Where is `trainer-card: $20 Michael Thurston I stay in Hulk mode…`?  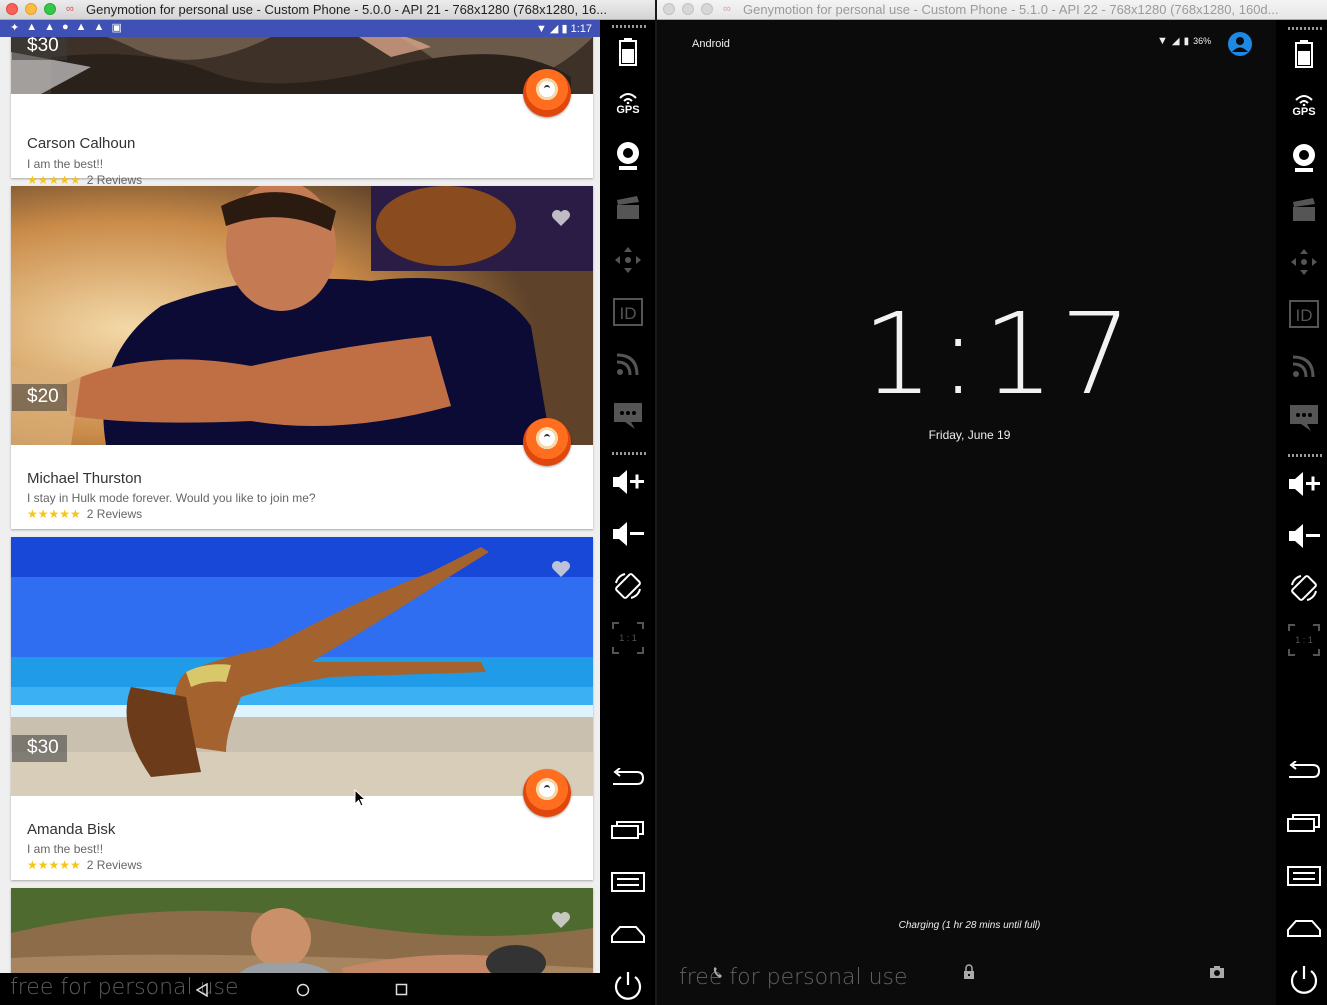
trainer-card: $20 Michael Thurston I stay in Hulk mode… is located at coordinates (302, 357).